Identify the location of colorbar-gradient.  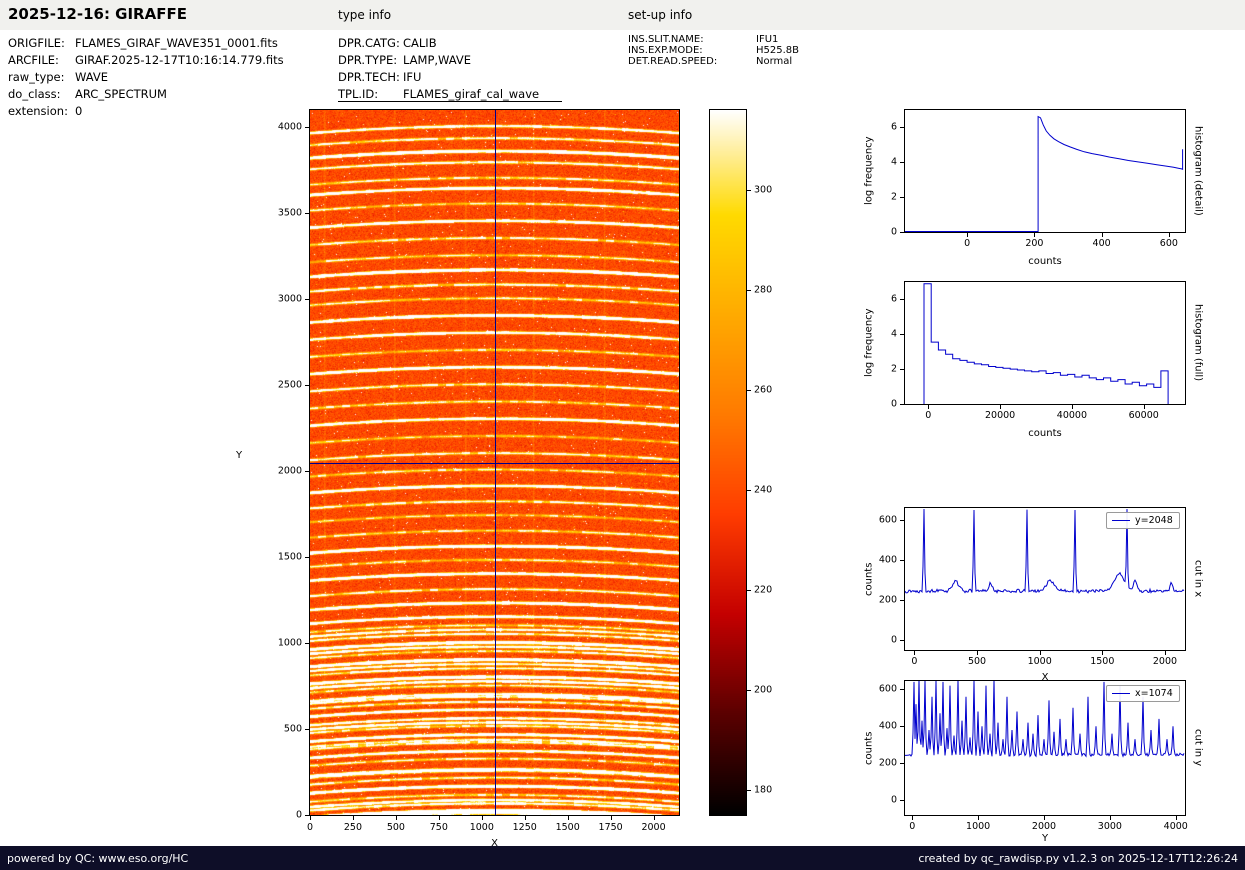
(728, 462).